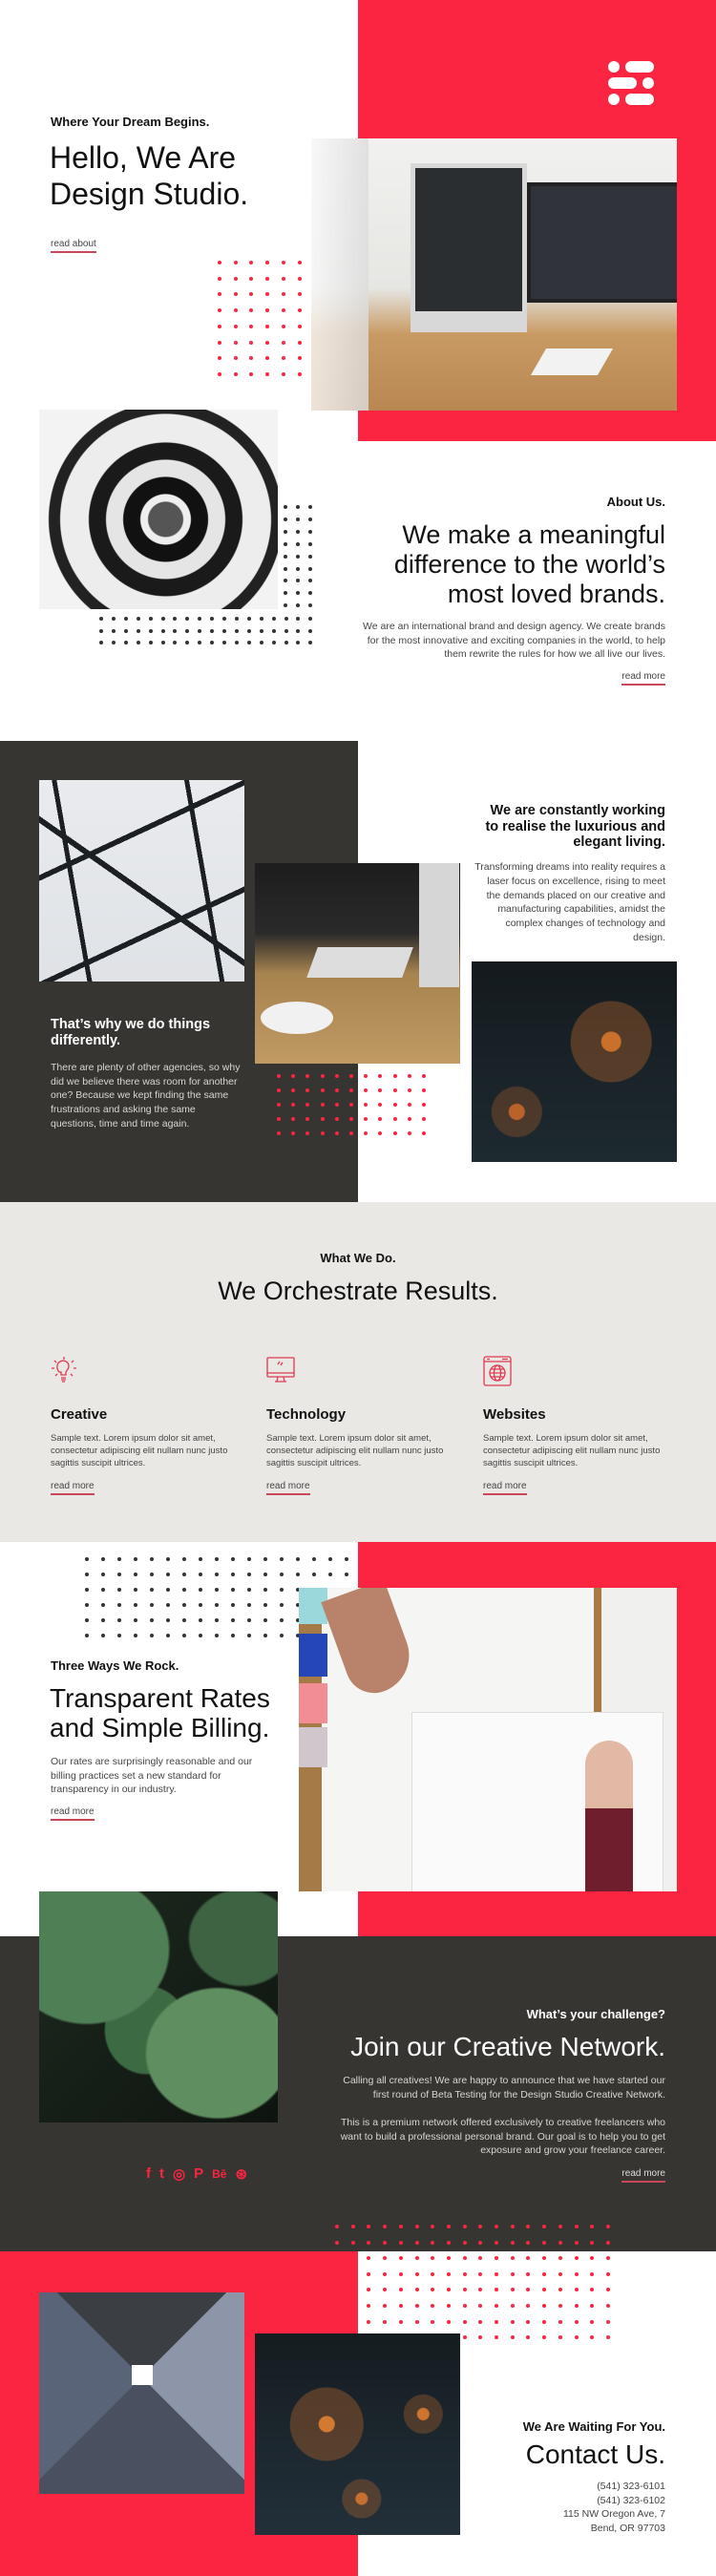  Describe the element at coordinates (161, 2174) in the screenshot. I see `twitter-icon: t` at that location.